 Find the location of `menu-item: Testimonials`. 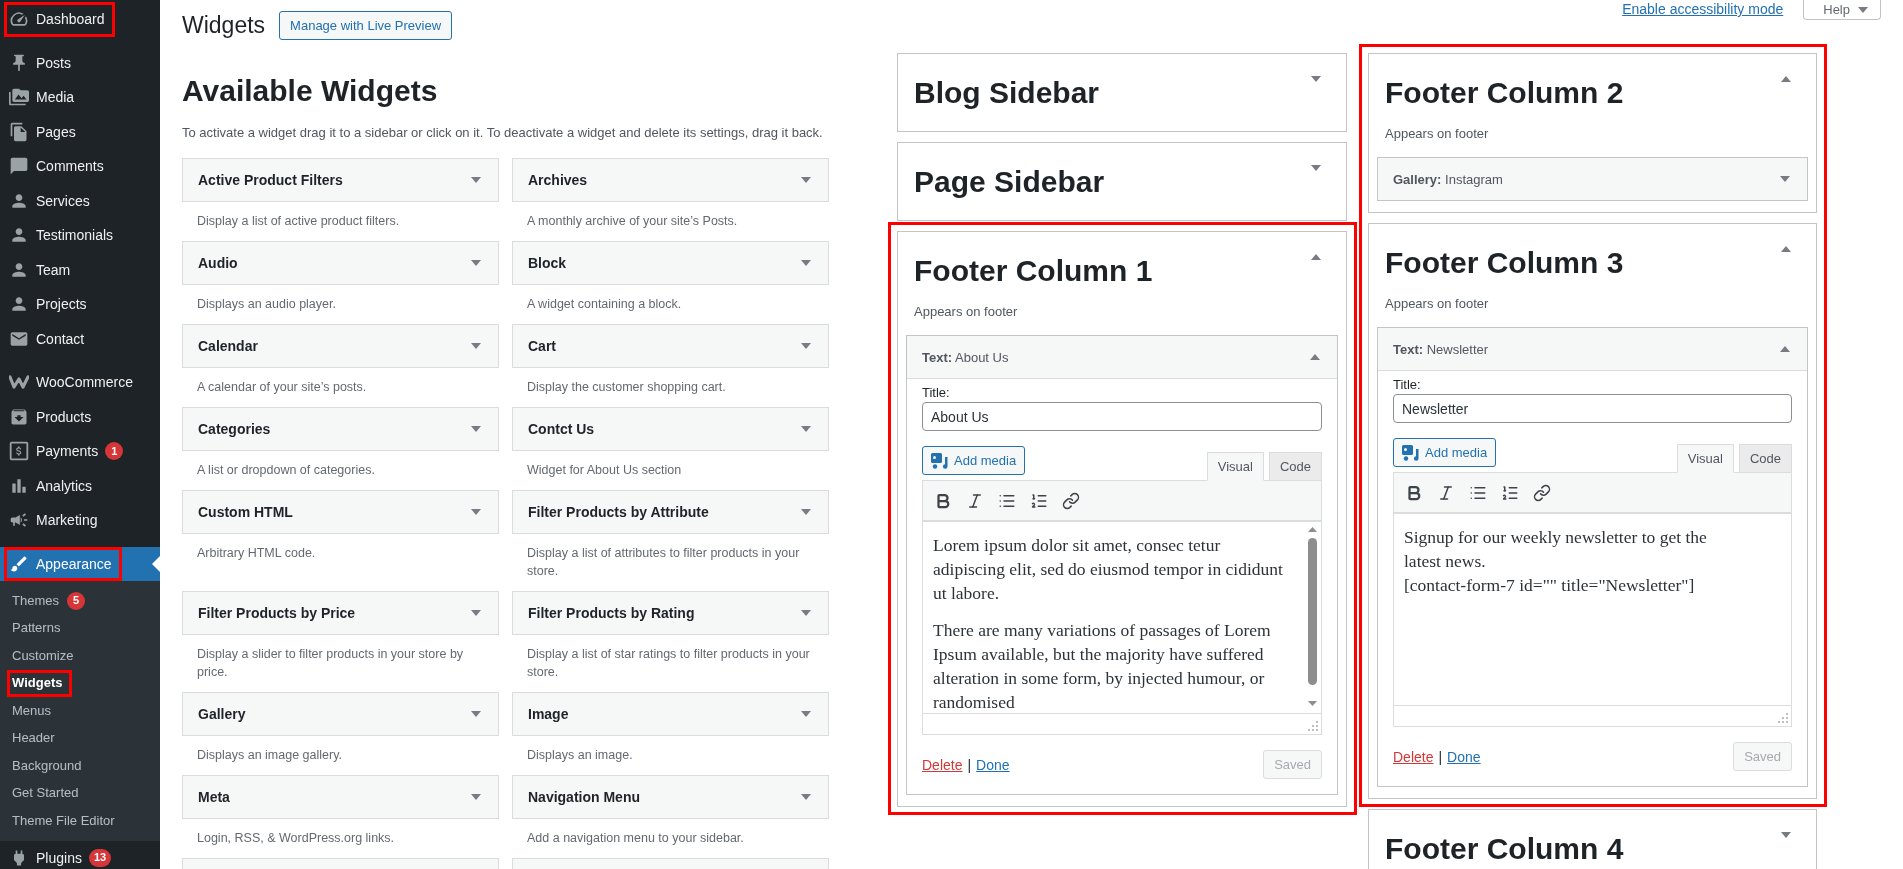

menu-item: Testimonials is located at coordinates (80, 235).